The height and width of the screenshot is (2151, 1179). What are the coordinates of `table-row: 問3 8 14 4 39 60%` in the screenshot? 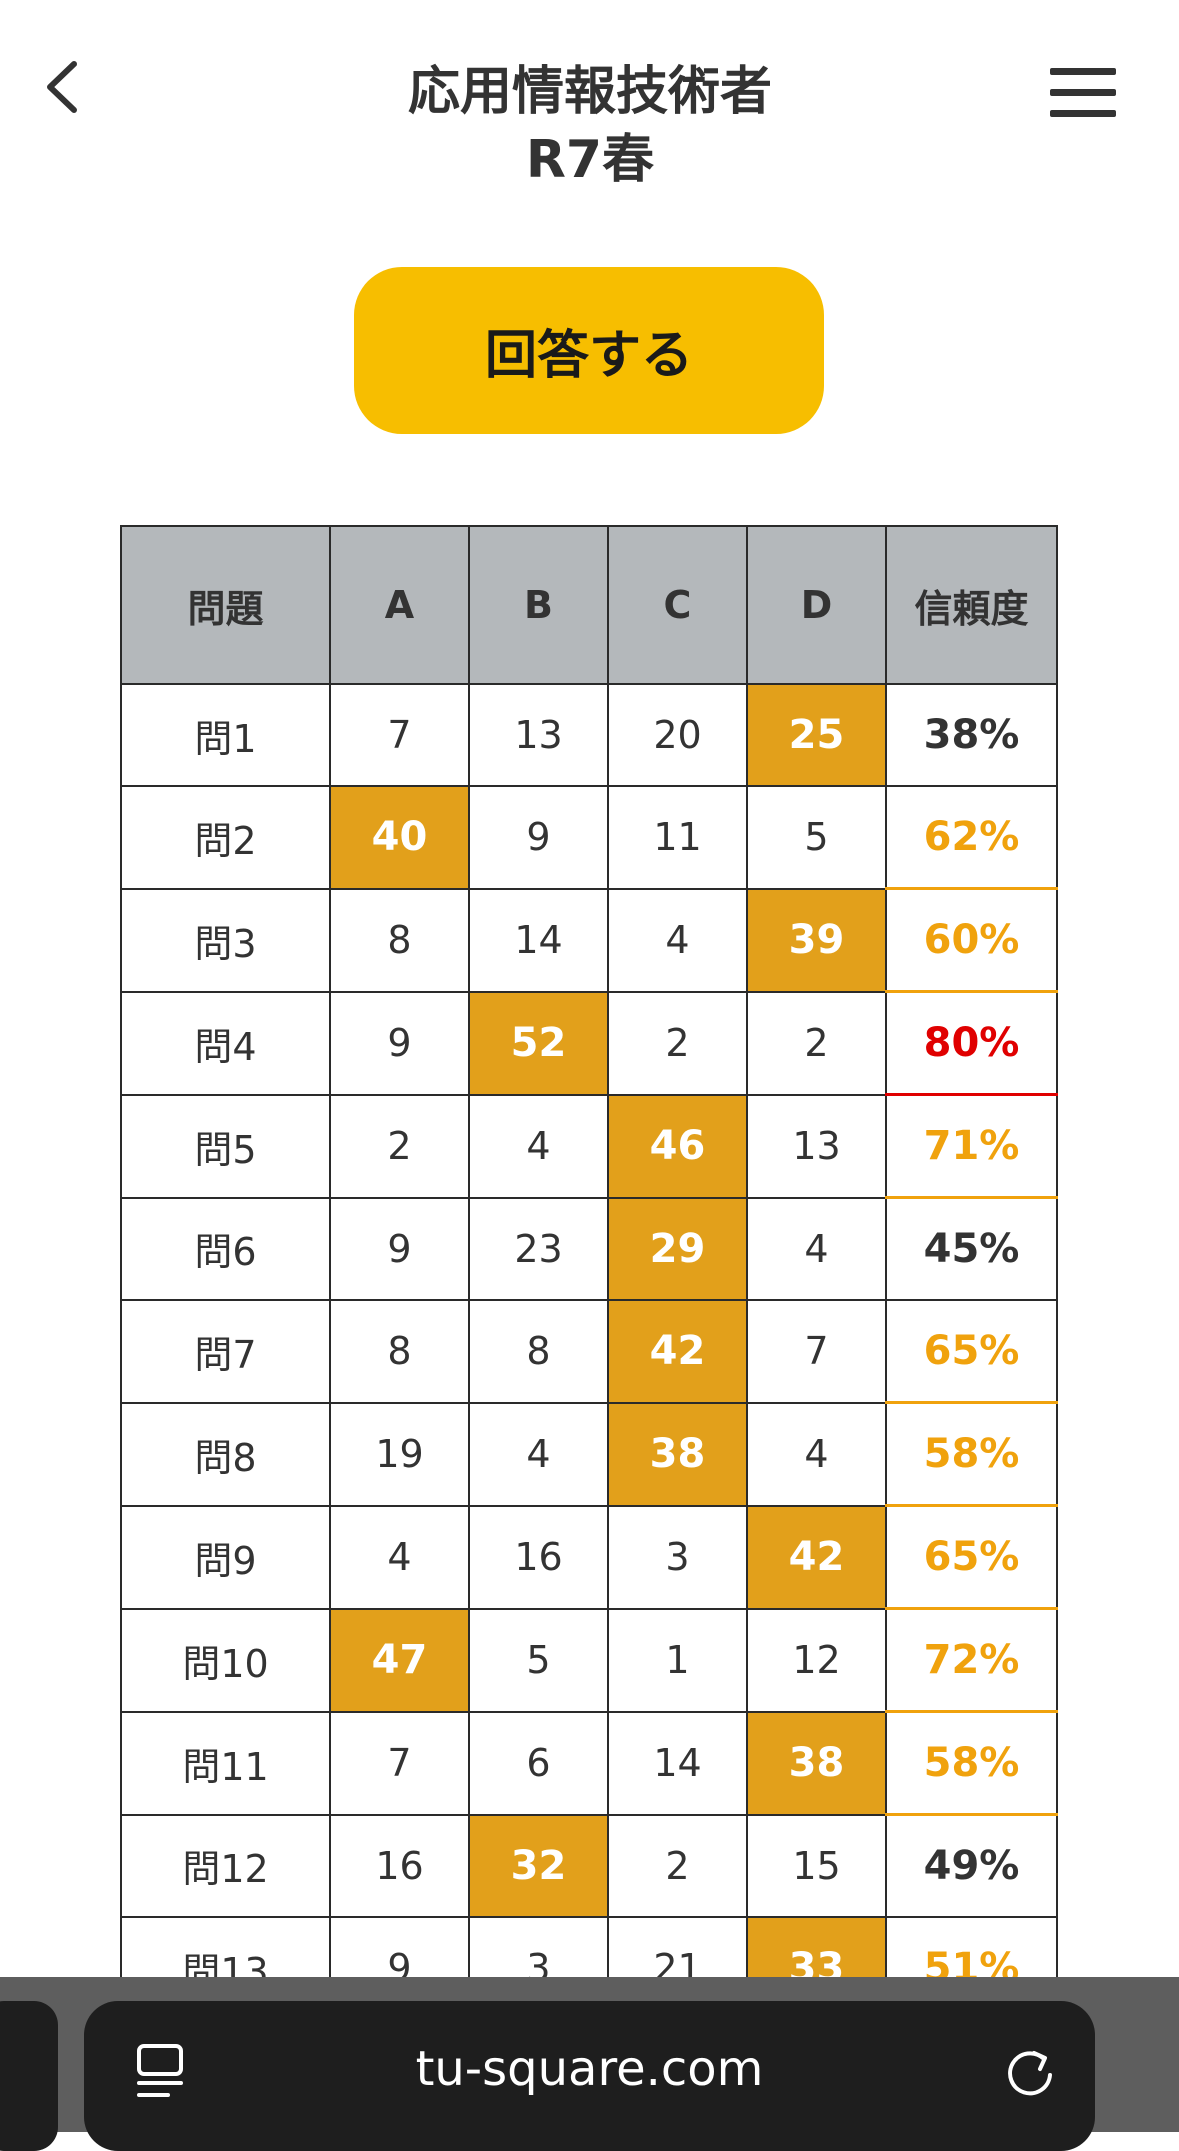 It's located at (589, 940).